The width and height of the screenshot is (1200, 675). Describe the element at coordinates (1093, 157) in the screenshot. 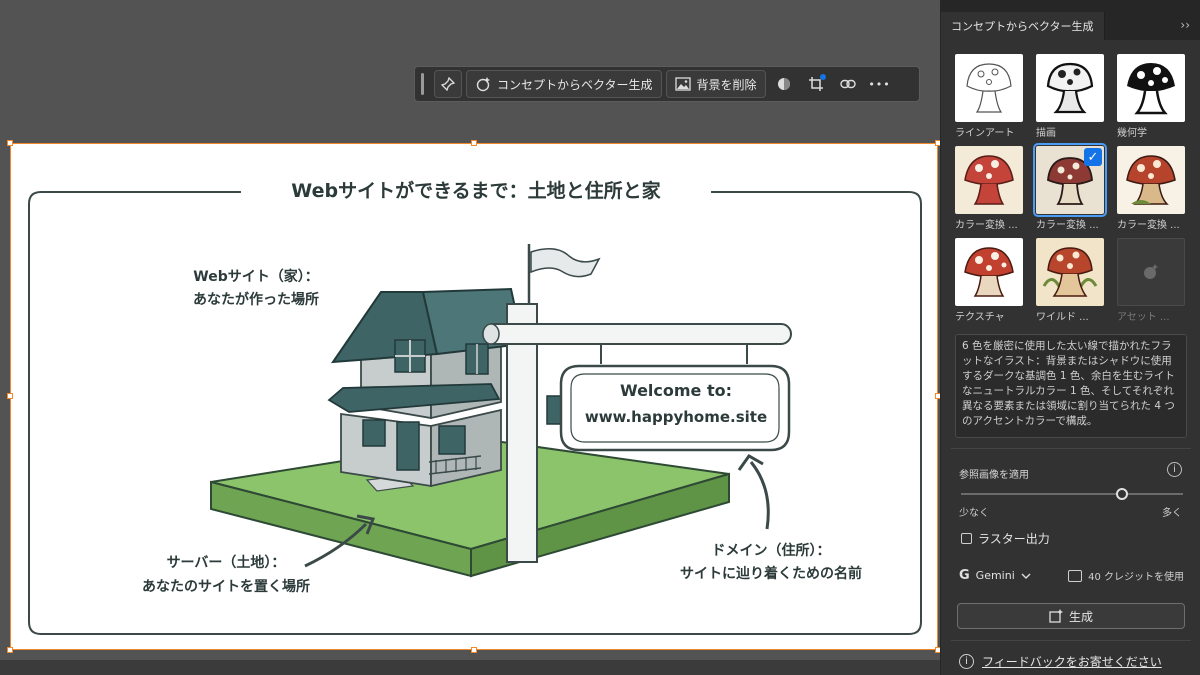

I see `selected-check-icon: ✓` at that location.